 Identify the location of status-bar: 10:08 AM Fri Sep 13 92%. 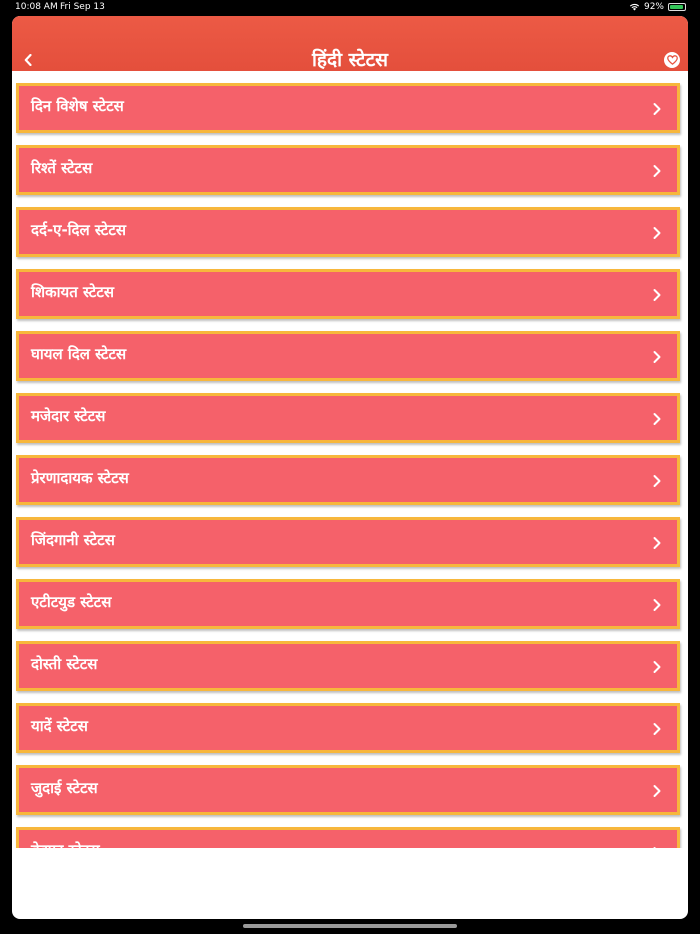
(350, 8).